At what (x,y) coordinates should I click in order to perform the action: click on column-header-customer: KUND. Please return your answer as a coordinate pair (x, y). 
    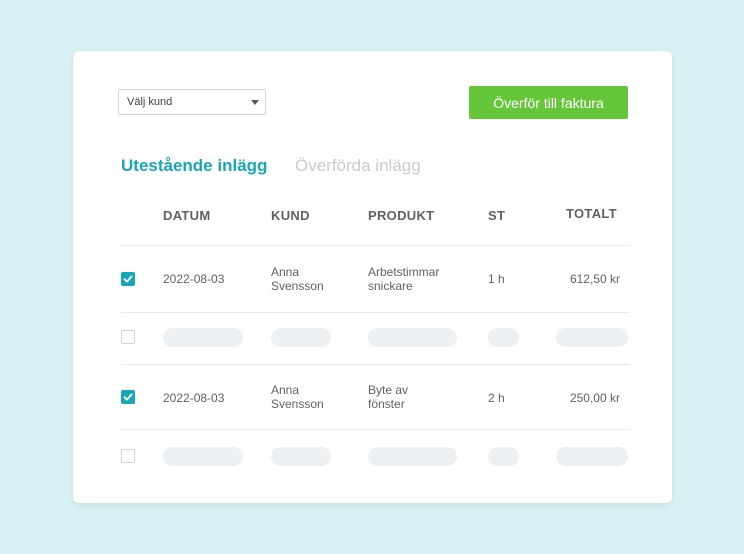
    Looking at the image, I should click on (290, 215).